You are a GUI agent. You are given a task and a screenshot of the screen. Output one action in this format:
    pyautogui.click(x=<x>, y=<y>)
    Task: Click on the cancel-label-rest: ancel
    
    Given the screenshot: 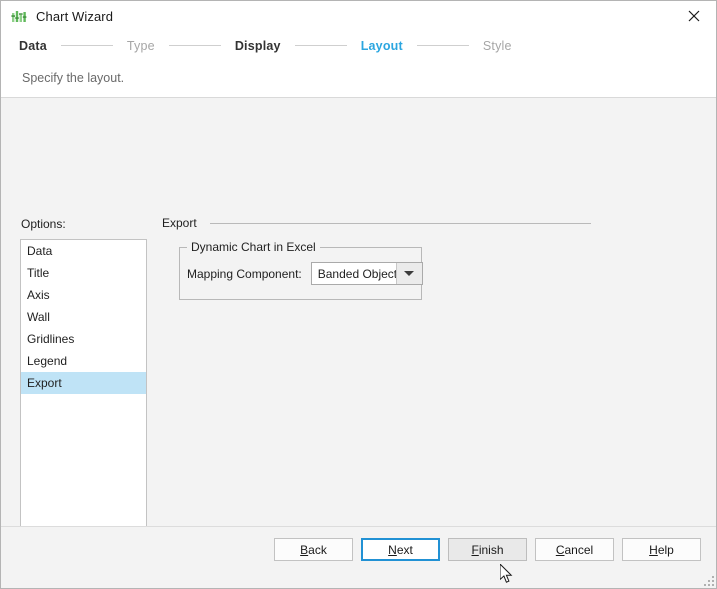 What is the action you would take?
    pyautogui.click(x=579, y=549)
    